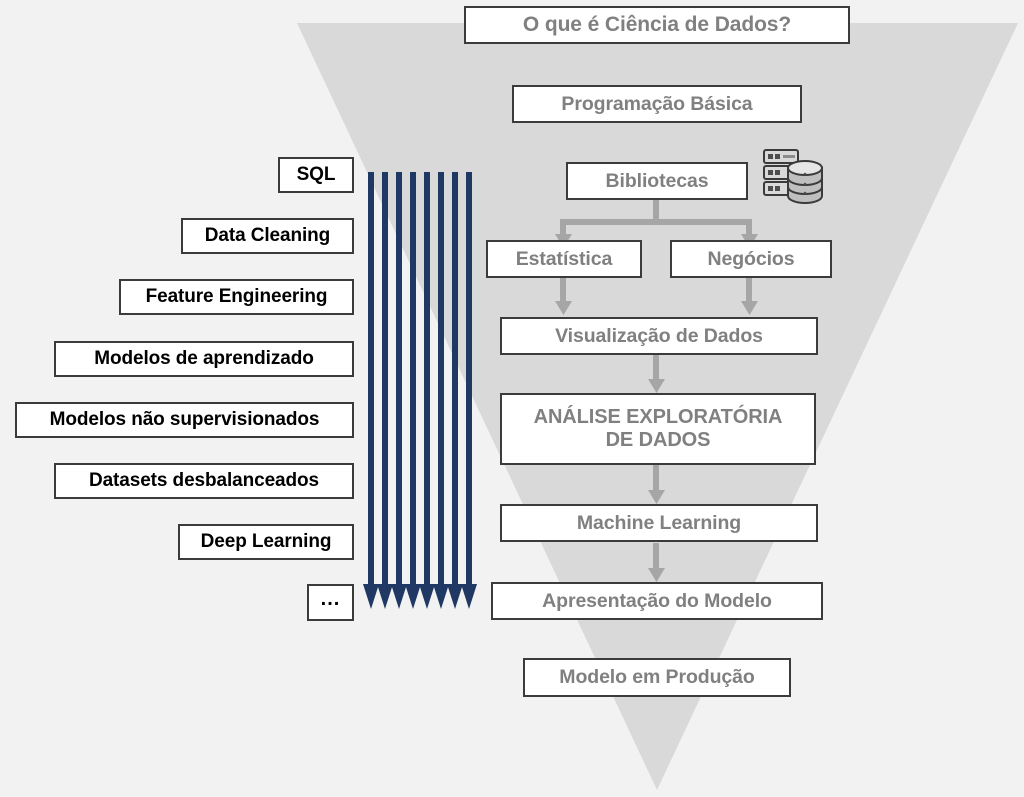 Image resolution: width=1024 pixels, height=797 pixels. I want to click on connector-crossbar, so click(656, 222).